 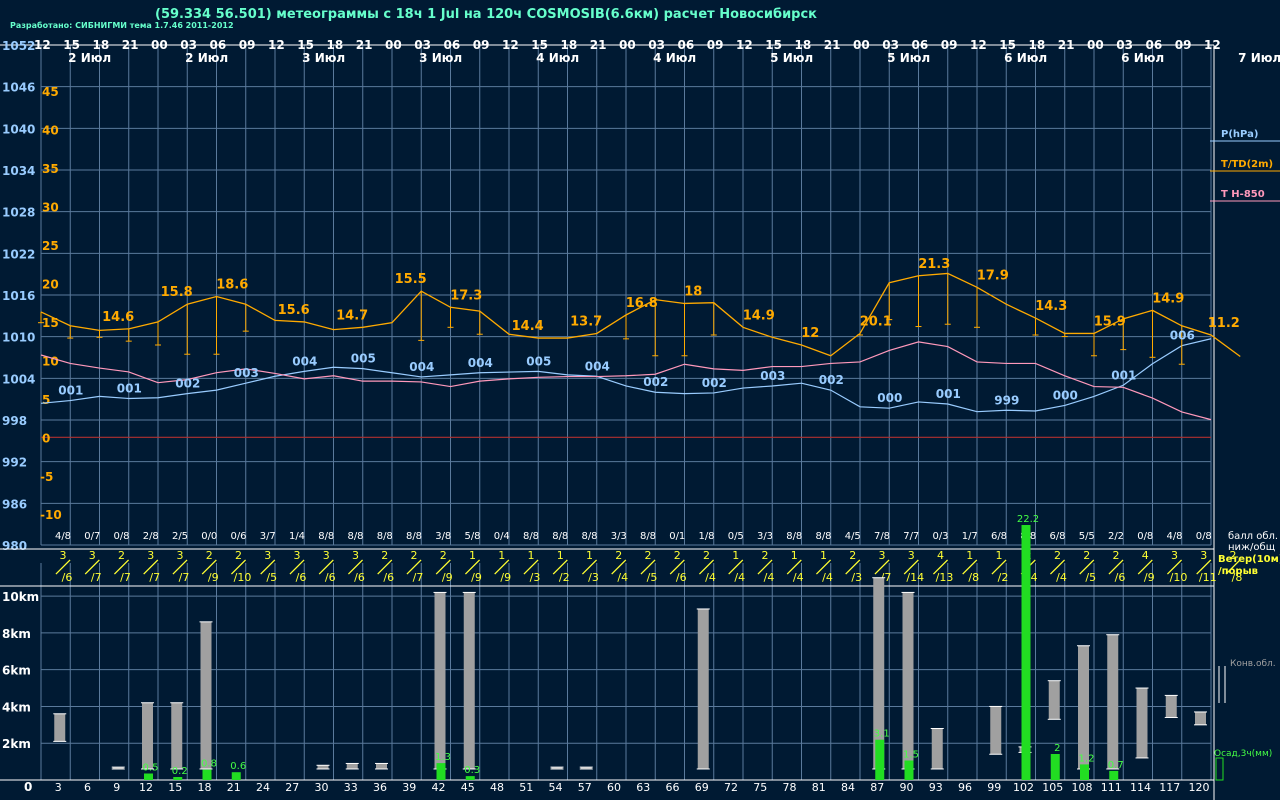 I want to click on forecast-hour-label: 51, so click(x=526, y=787).